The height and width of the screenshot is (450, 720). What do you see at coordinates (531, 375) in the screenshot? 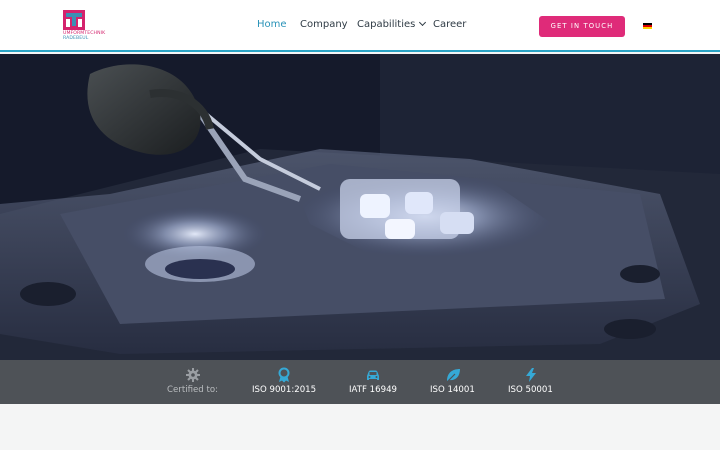
I see `lightning-bolt-icon` at bounding box center [531, 375].